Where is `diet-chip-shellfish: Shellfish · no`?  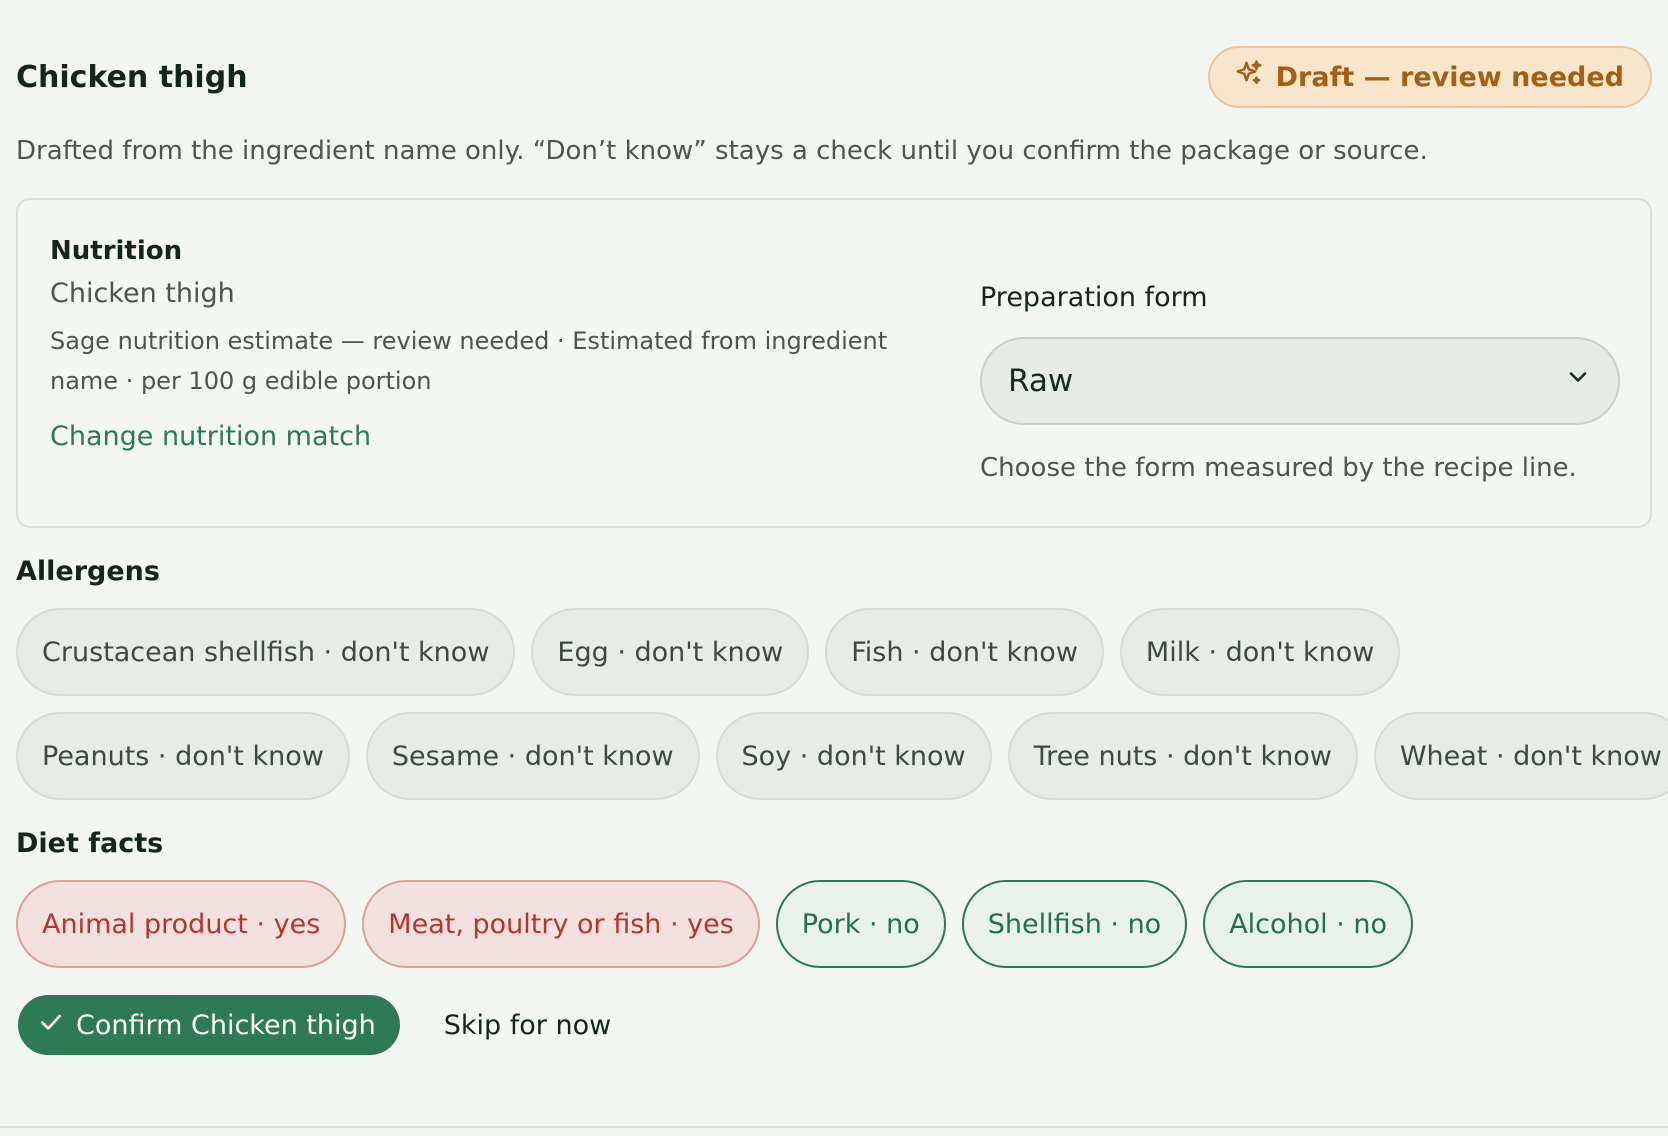 diet-chip-shellfish: Shellfish · no is located at coordinates (1074, 924).